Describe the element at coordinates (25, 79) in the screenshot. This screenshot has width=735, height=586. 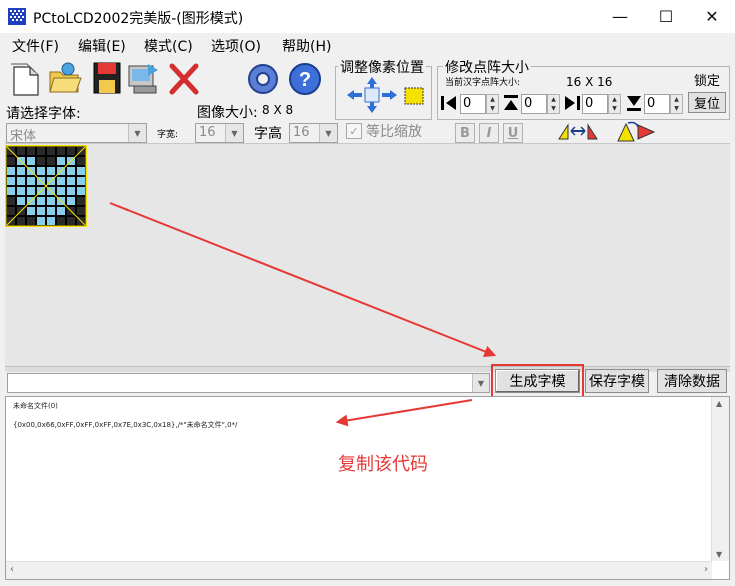
I see `new-file-icon` at that location.